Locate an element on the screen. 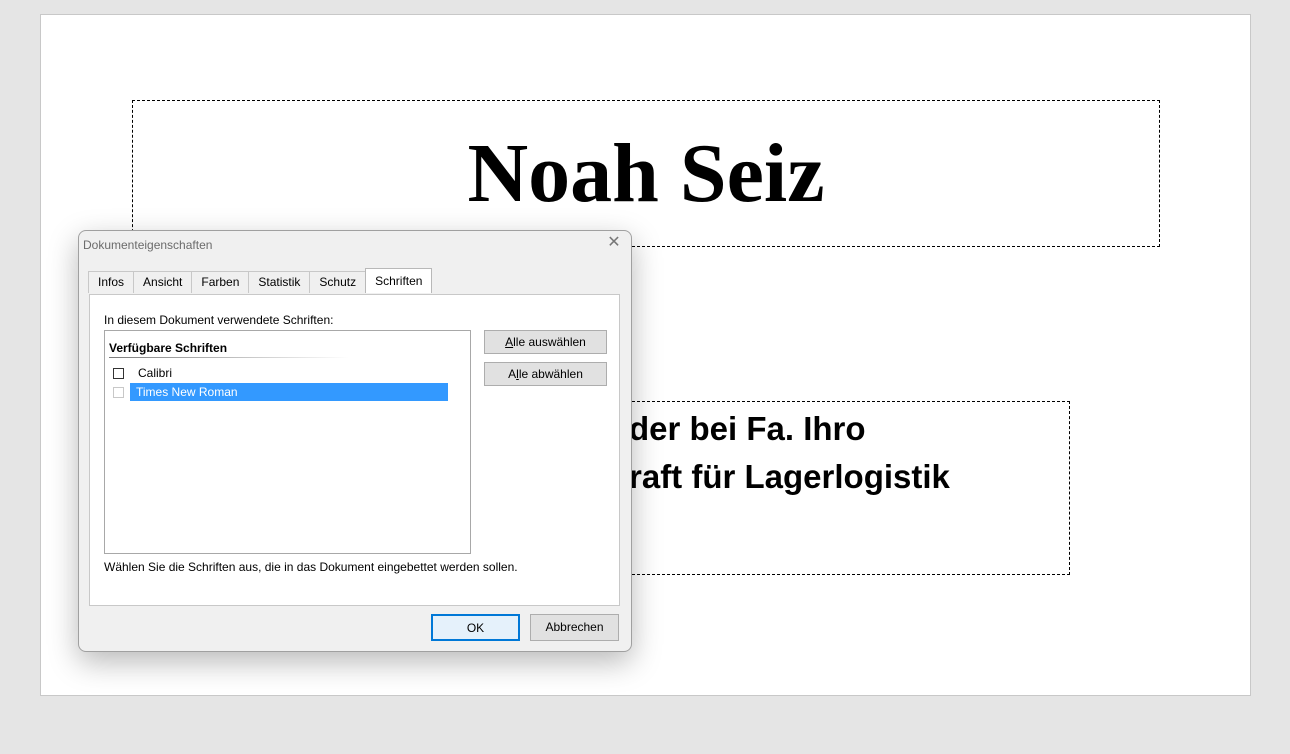 The image size is (1290, 754). deselect-all-button: Alle abwählen is located at coordinates (545, 374).